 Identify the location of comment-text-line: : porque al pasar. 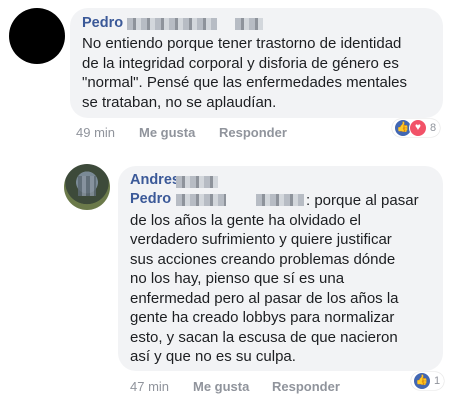
(362, 200).